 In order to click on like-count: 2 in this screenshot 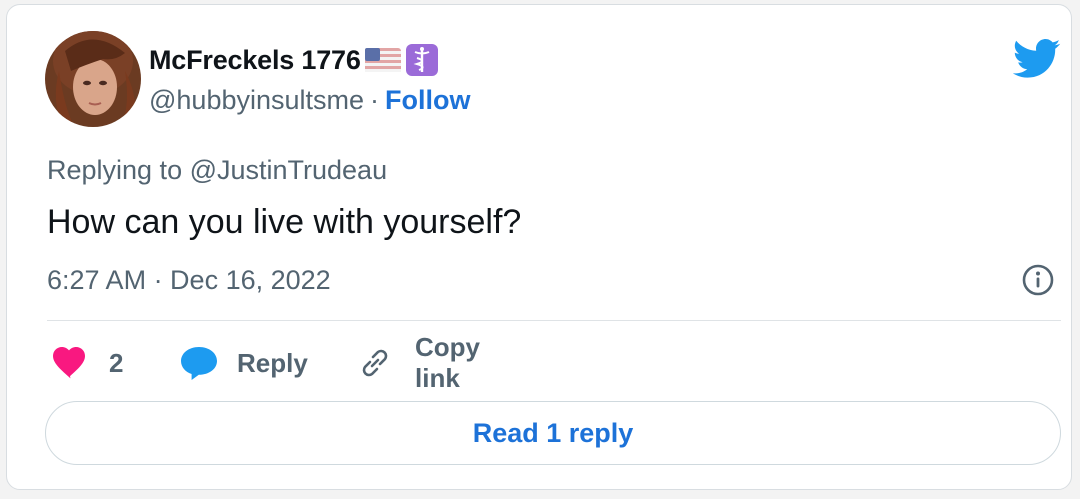, I will do `click(116, 362)`.